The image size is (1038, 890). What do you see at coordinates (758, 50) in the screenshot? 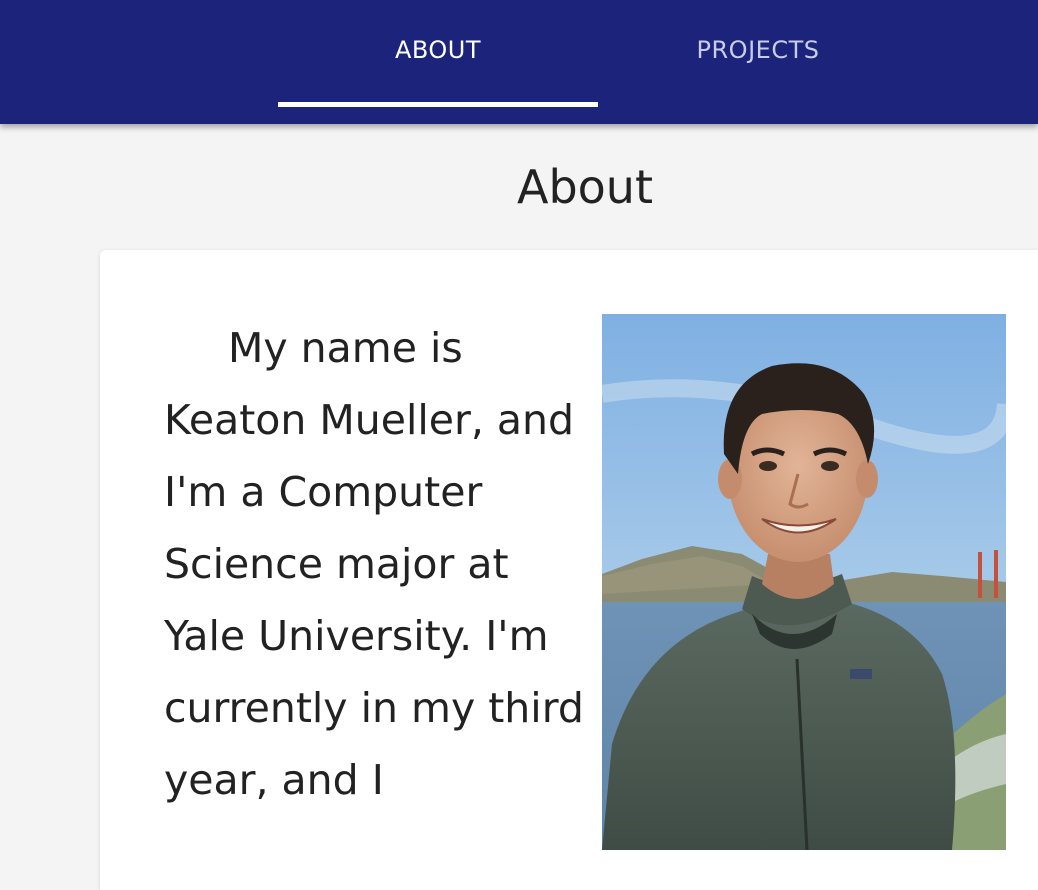
I see `tab-projects-label: PROJECTS` at bounding box center [758, 50].